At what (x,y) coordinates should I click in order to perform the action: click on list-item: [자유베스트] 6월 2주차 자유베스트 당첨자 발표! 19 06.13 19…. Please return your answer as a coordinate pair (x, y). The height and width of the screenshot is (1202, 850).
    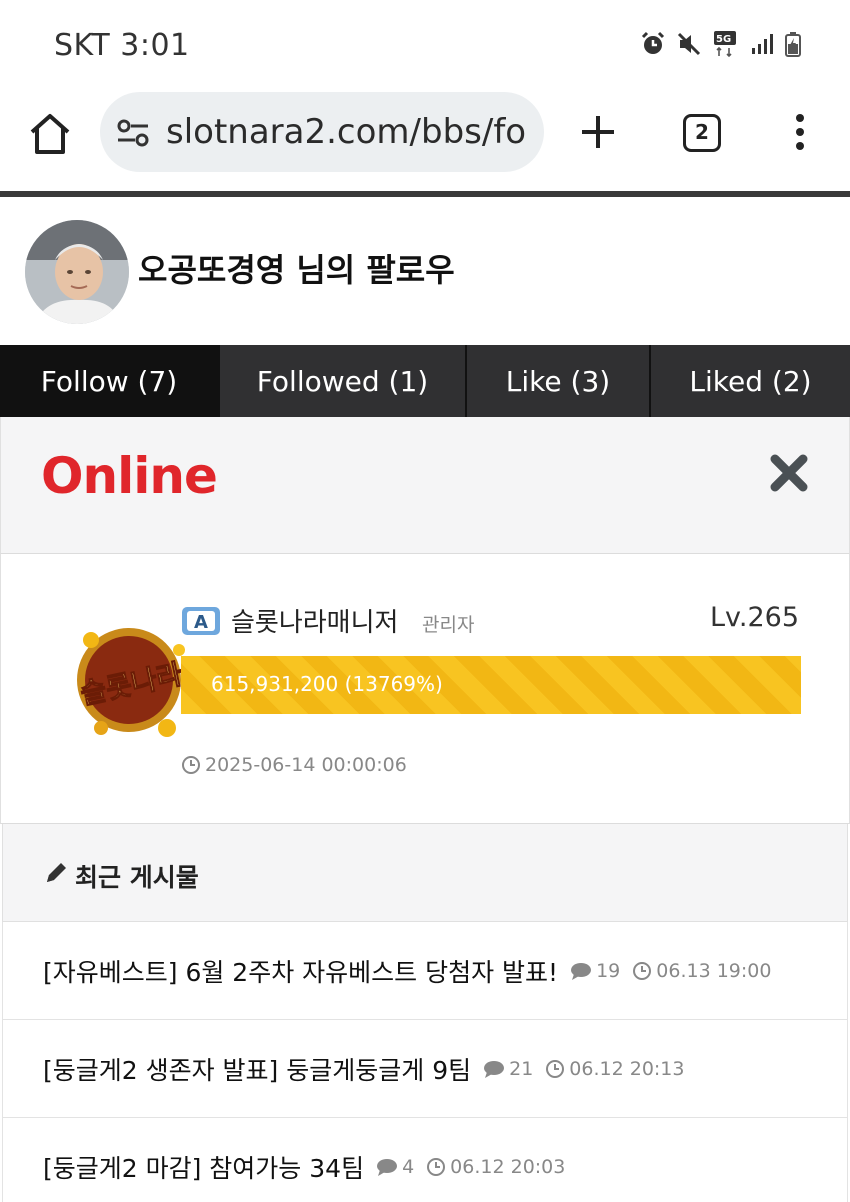
    Looking at the image, I should click on (425, 971).